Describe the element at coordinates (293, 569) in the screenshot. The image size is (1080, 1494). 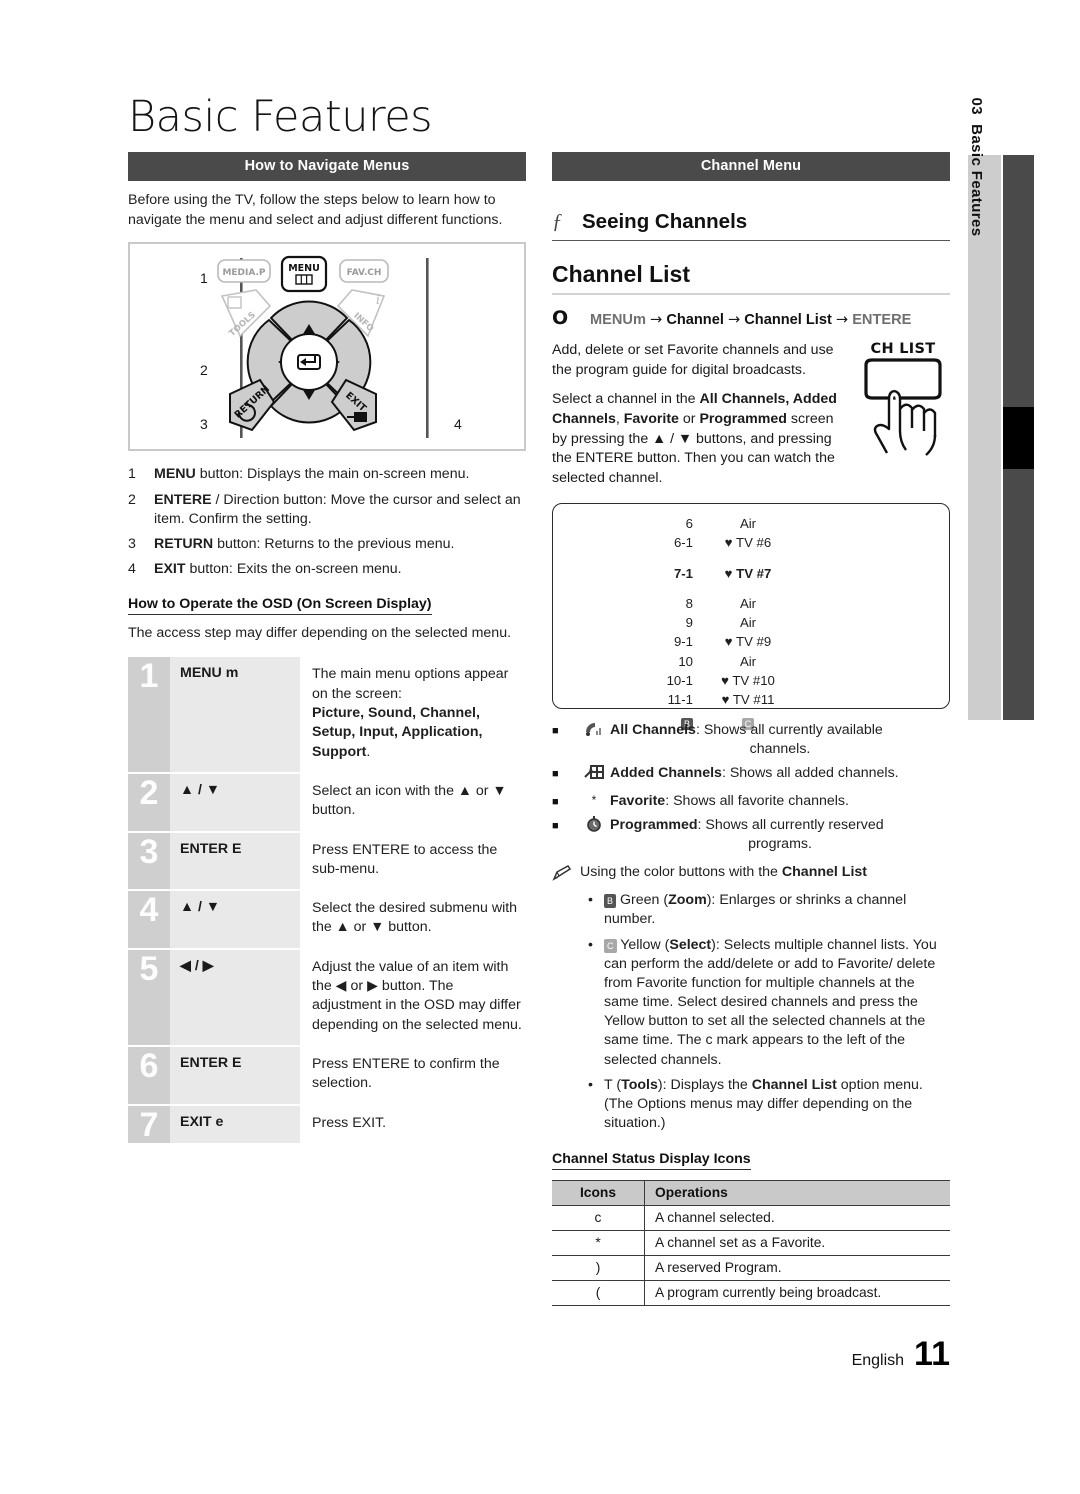
I see `legend-text: button: Exits the on-screen menu.` at that location.